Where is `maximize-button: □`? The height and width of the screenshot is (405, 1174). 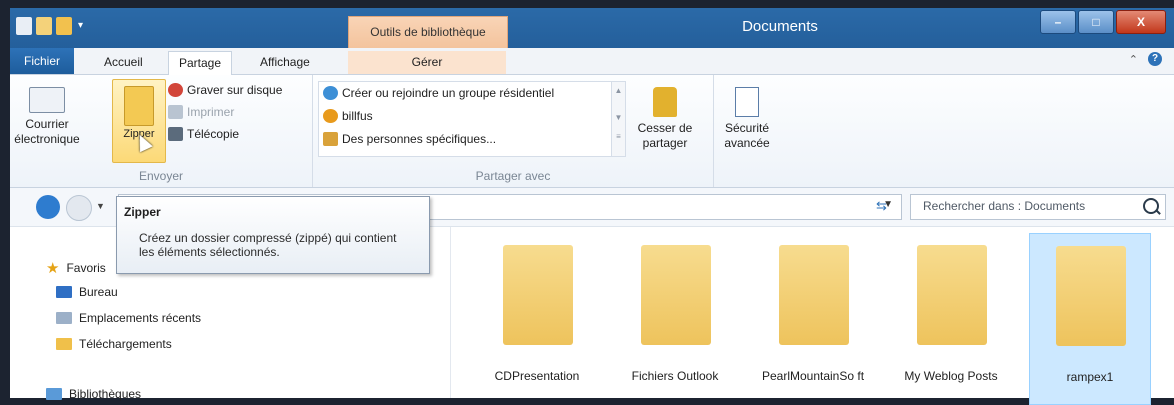 maximize-button: □ is located at coordinates (1096, 22).